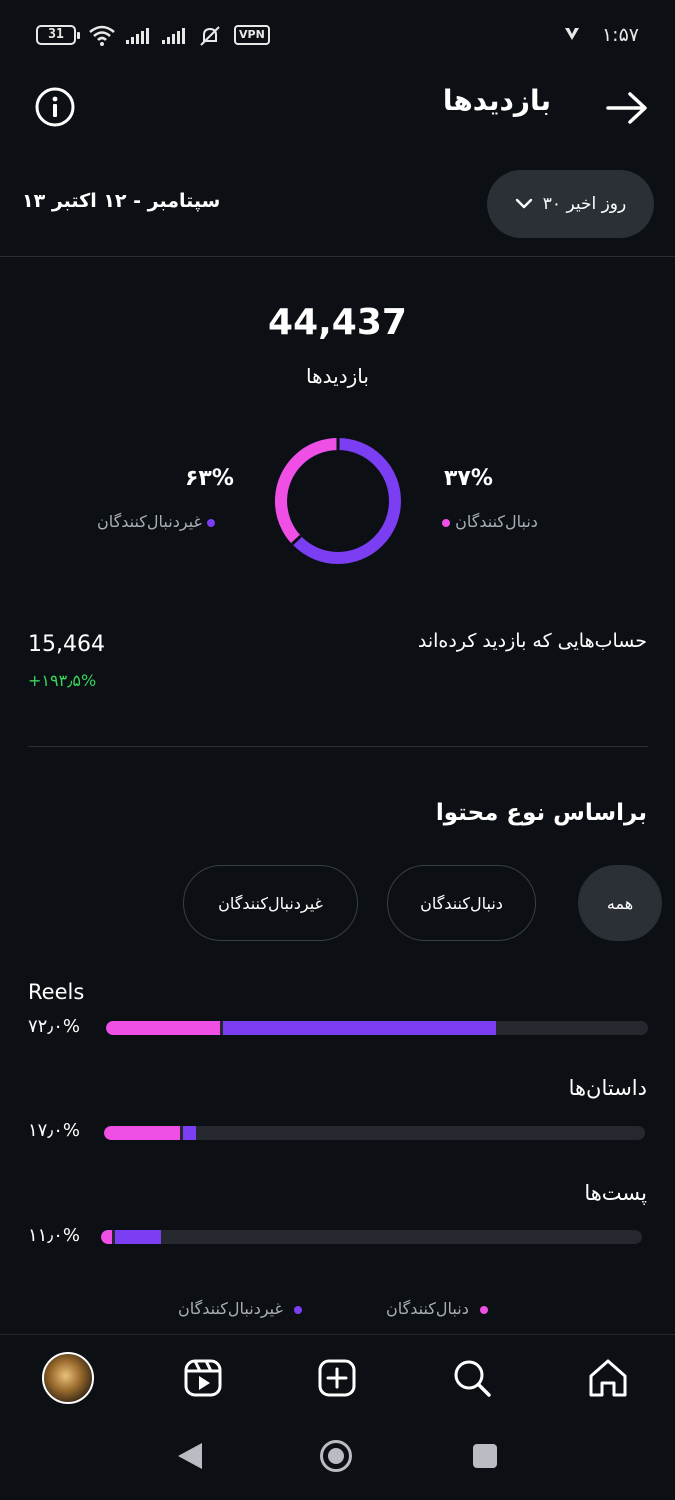 This screenshot has height=1500, width=675. I want to click on search-icon, so click(472, 1378).